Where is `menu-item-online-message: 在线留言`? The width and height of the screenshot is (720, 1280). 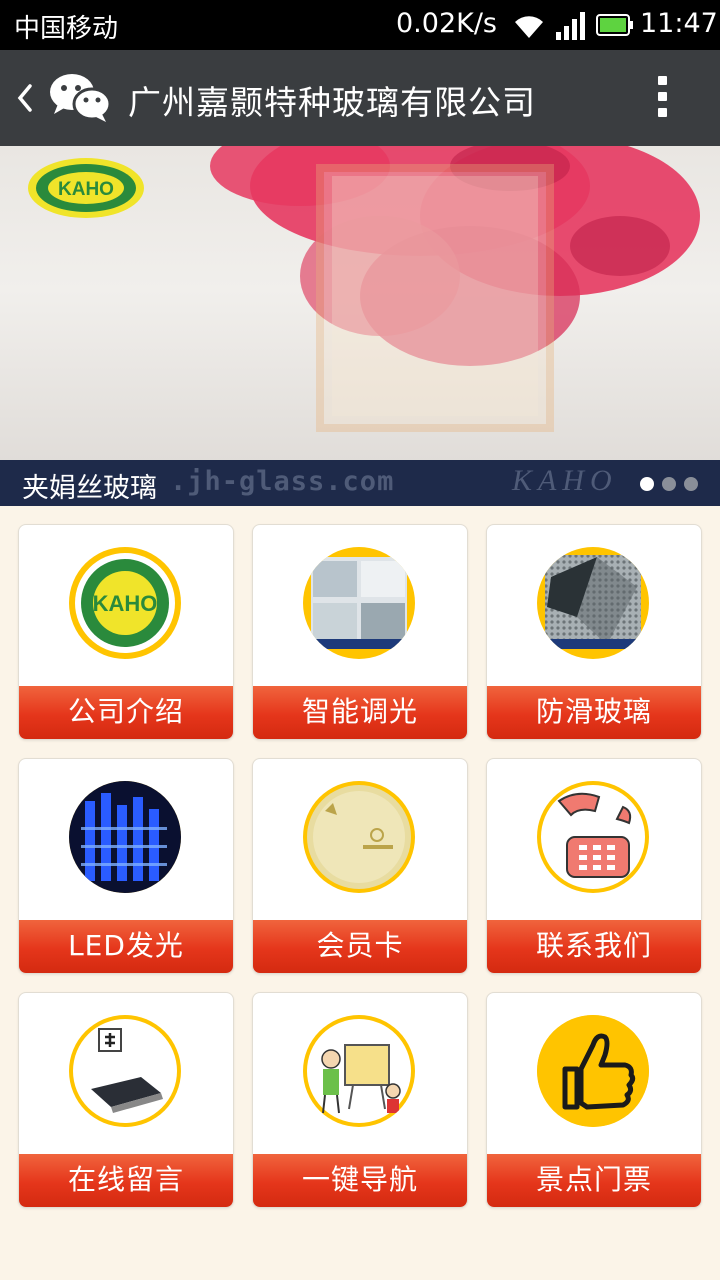 menu-item-online-message: 在线留言 is located at coordinates (126, 1100).